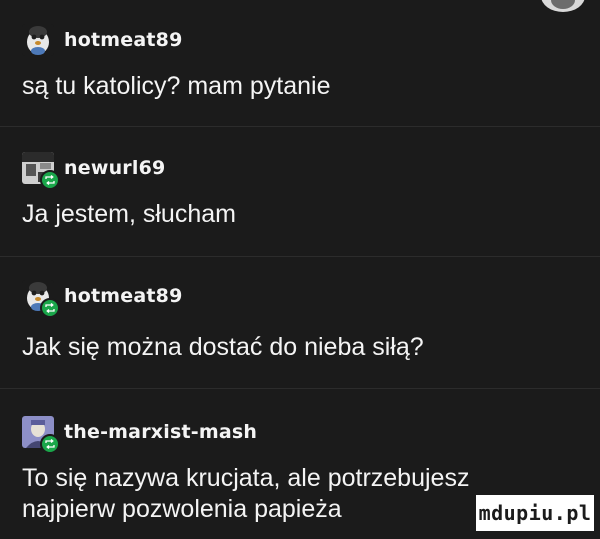  What do you see at coordinates (129, 214) in the screenshot?
I see `post-text: Ja jestem, słucham` at bounding box center [129, 214].